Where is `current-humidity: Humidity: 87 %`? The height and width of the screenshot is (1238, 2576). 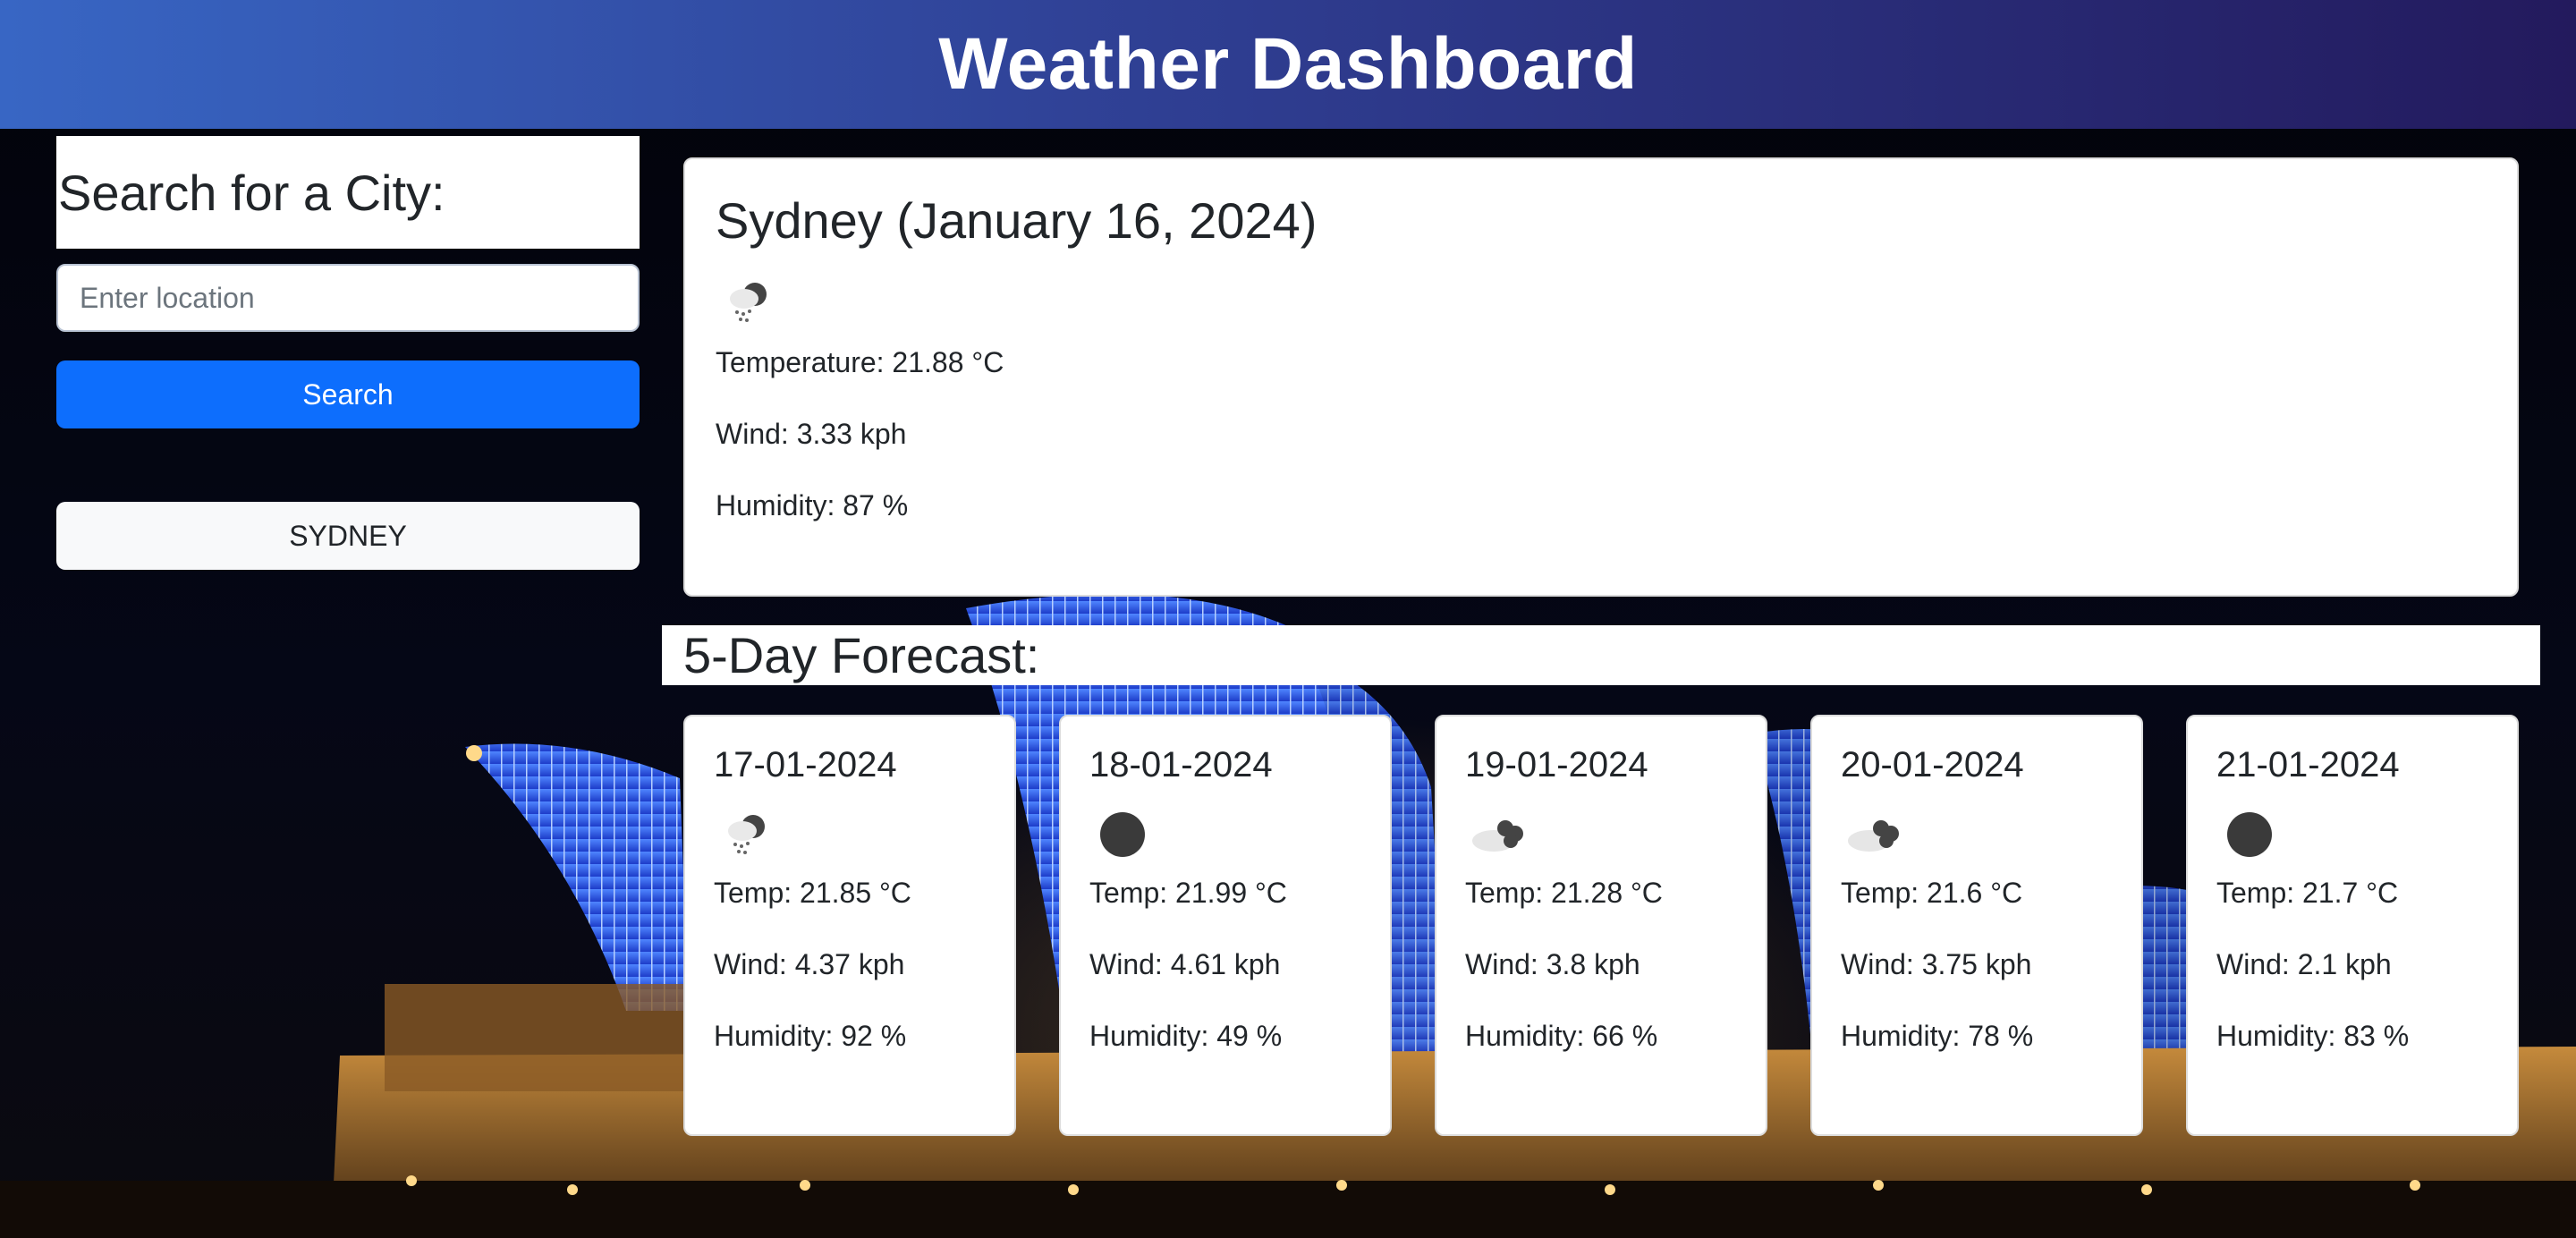
current-humidity: Humidity: 87 % is located at coordinates (812, 505).